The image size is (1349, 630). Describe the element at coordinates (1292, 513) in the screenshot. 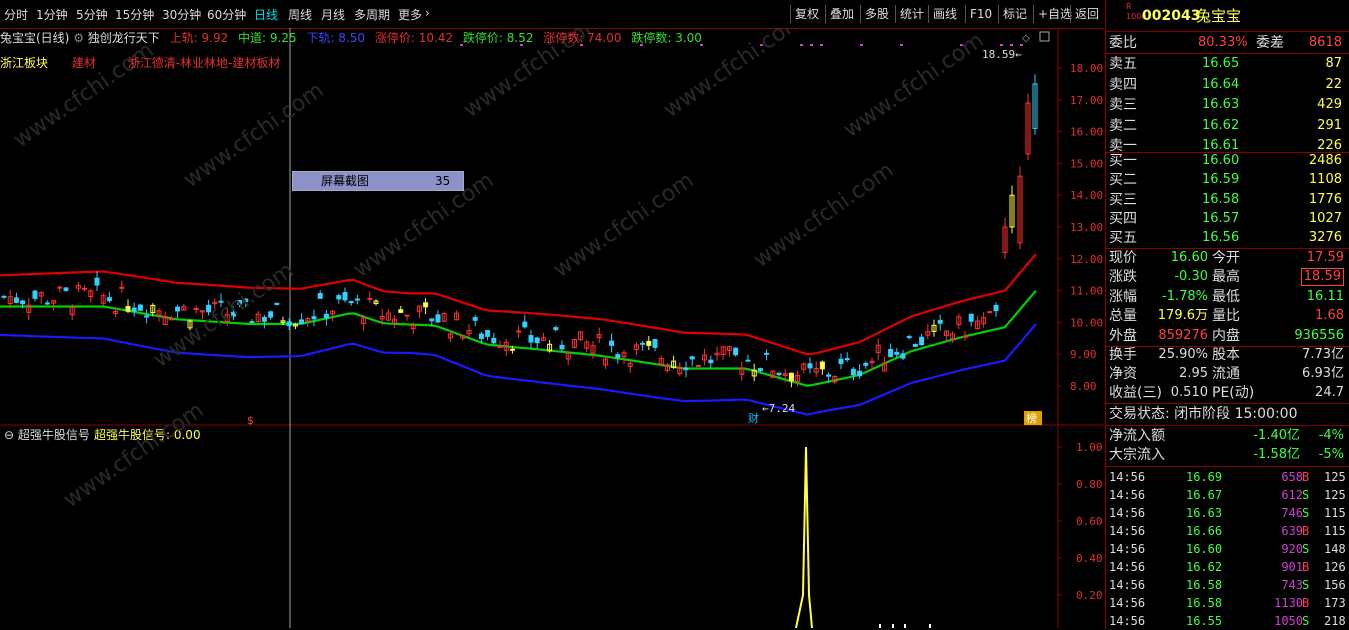

I see `tick-volume: 746` at that location.